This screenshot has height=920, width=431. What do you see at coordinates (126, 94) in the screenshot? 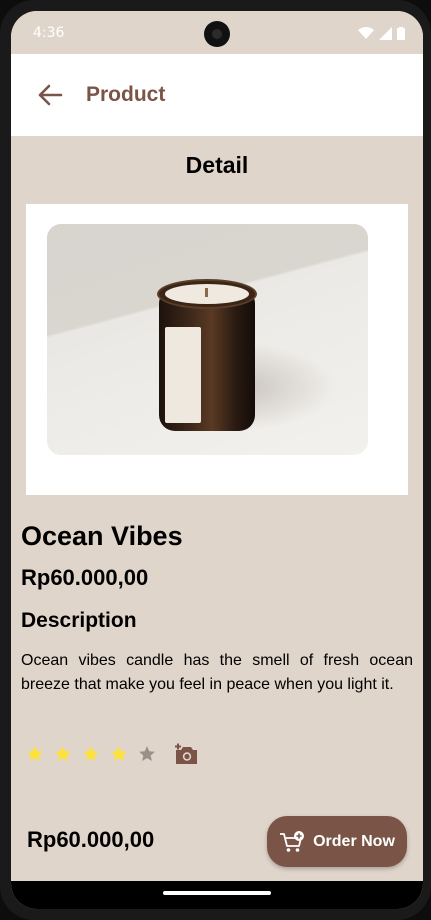
I see `page-title: Product` at bounding box center [126, 94].